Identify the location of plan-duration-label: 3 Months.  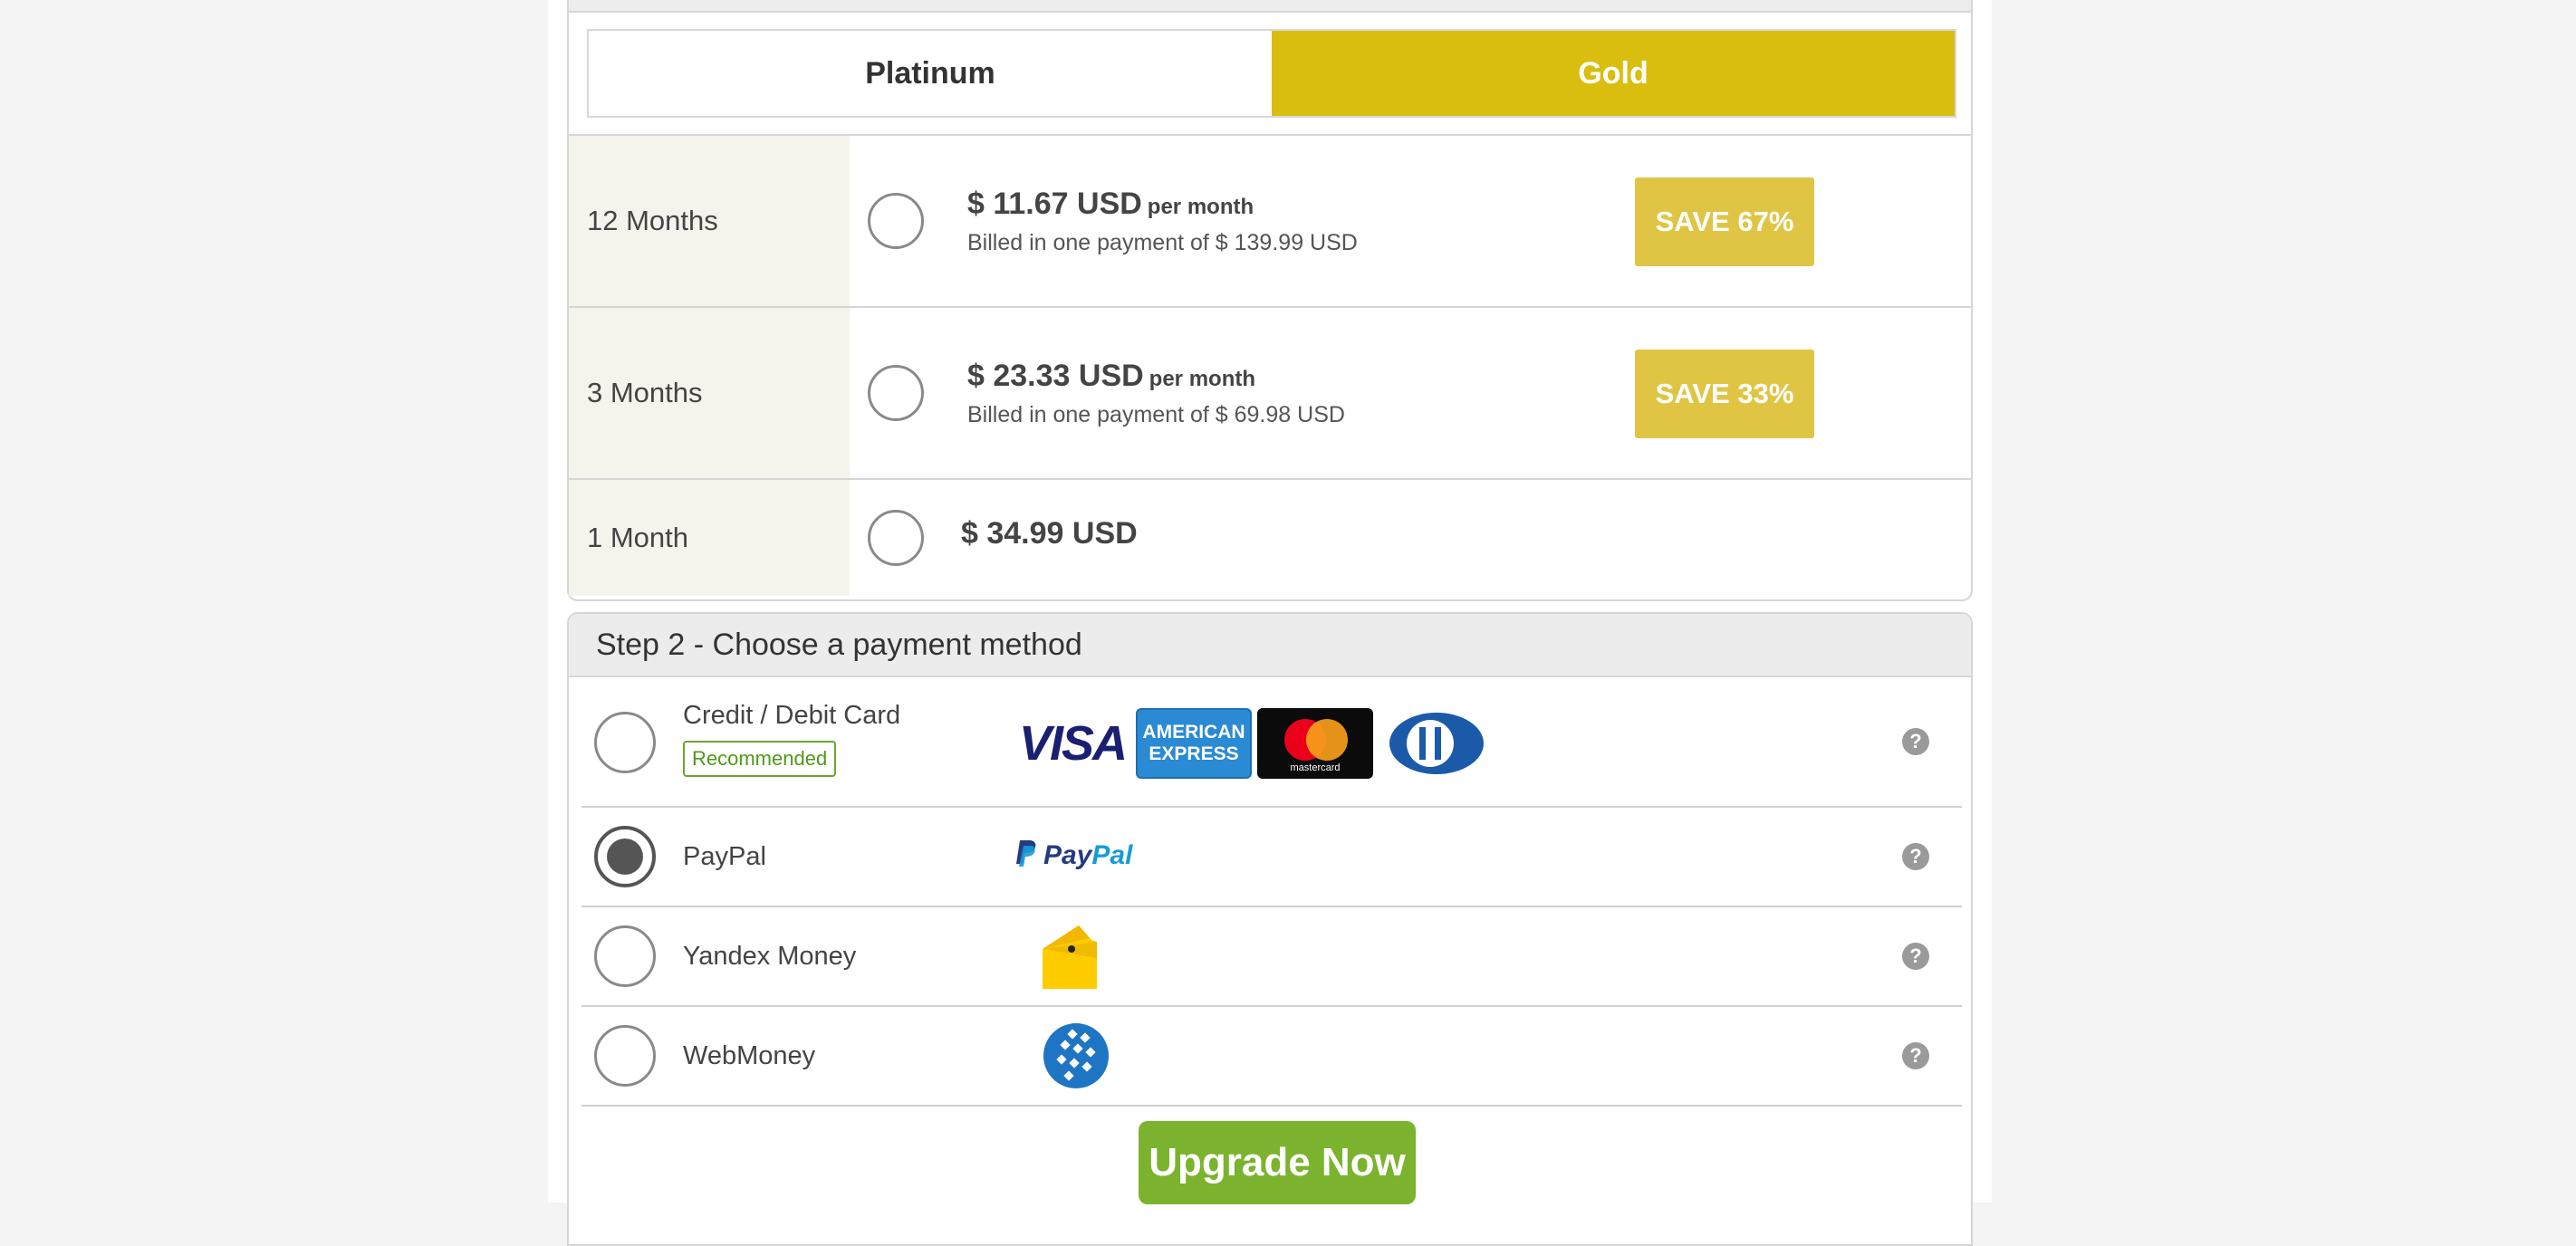
(709, 393).